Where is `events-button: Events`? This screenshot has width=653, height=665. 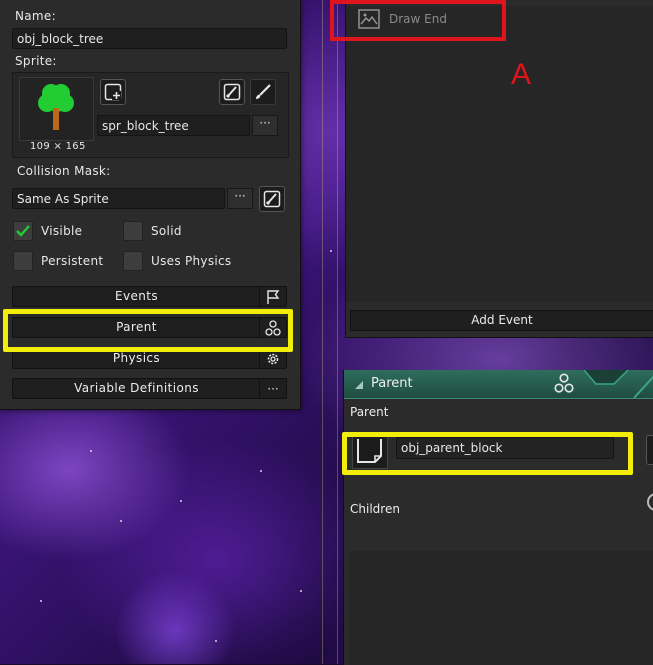 events-button: Events is located at coordinates (149, 296).